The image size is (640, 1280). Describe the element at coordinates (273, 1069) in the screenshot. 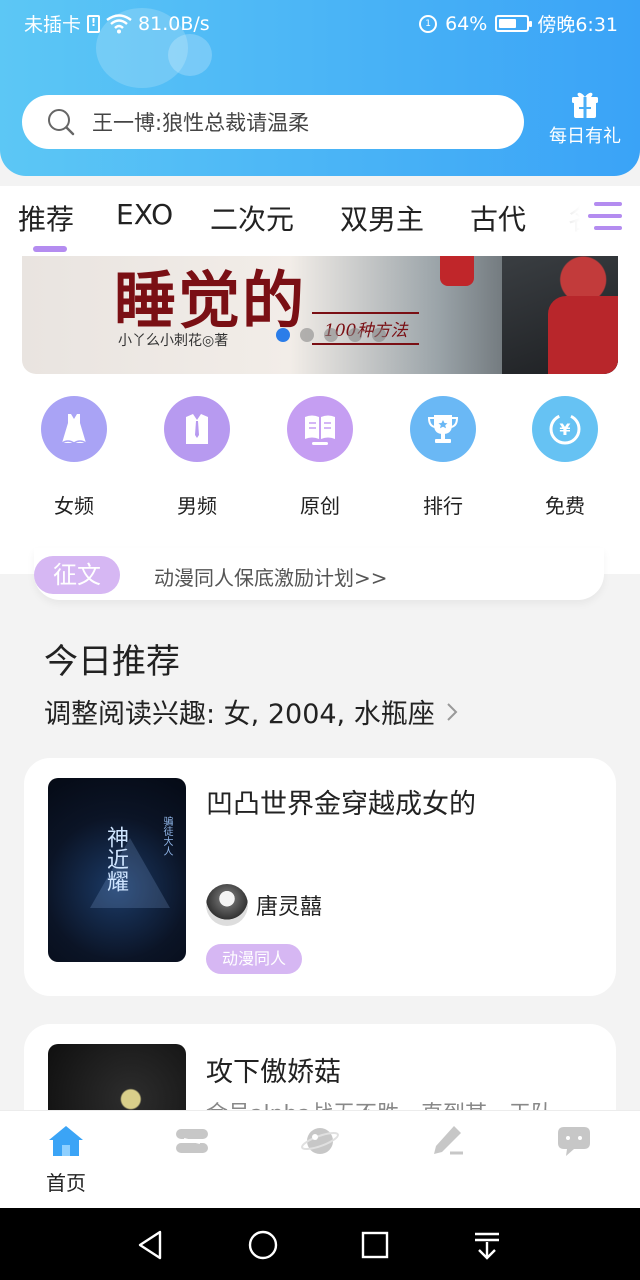

I see `book-title: 攻下傲娇菇` at that location.